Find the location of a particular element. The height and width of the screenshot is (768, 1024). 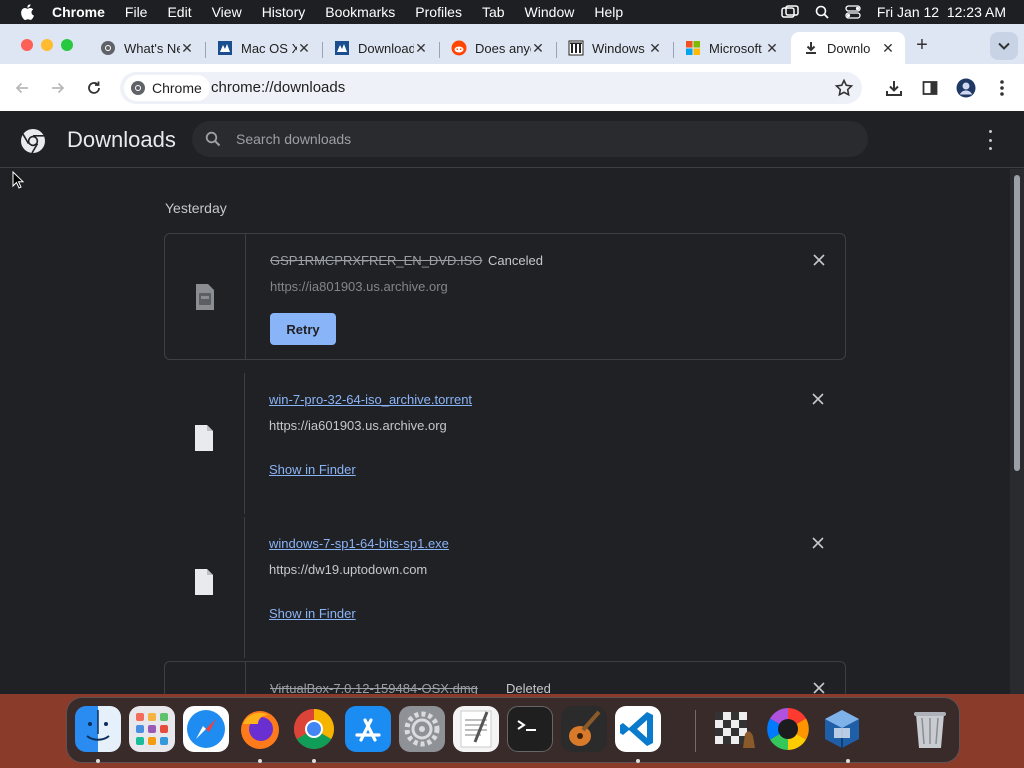

vscode-icon is located at coordinates (638, 729).